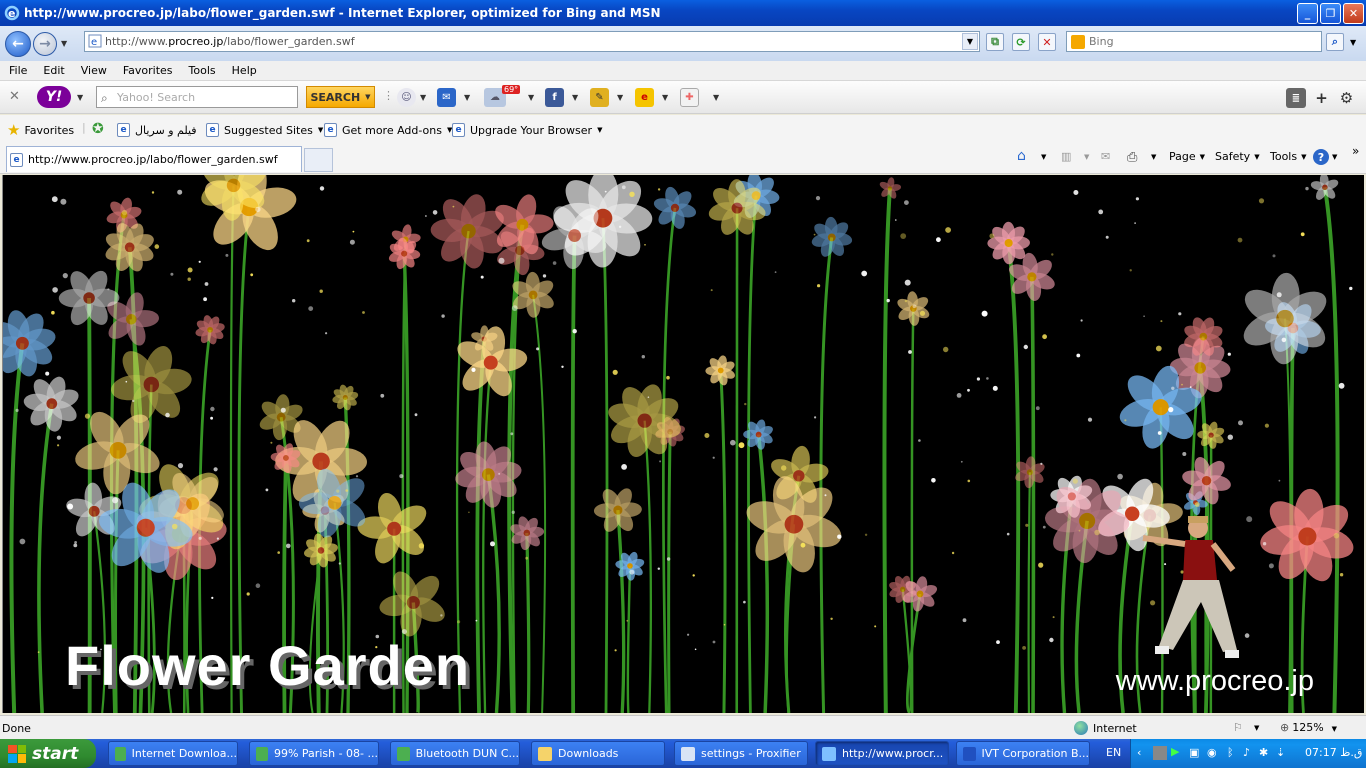  What do you see at coordinates (995, 42) in the screenshot?
I see `compatibility-view-button: ⧉` at bounding box center [995, 42].